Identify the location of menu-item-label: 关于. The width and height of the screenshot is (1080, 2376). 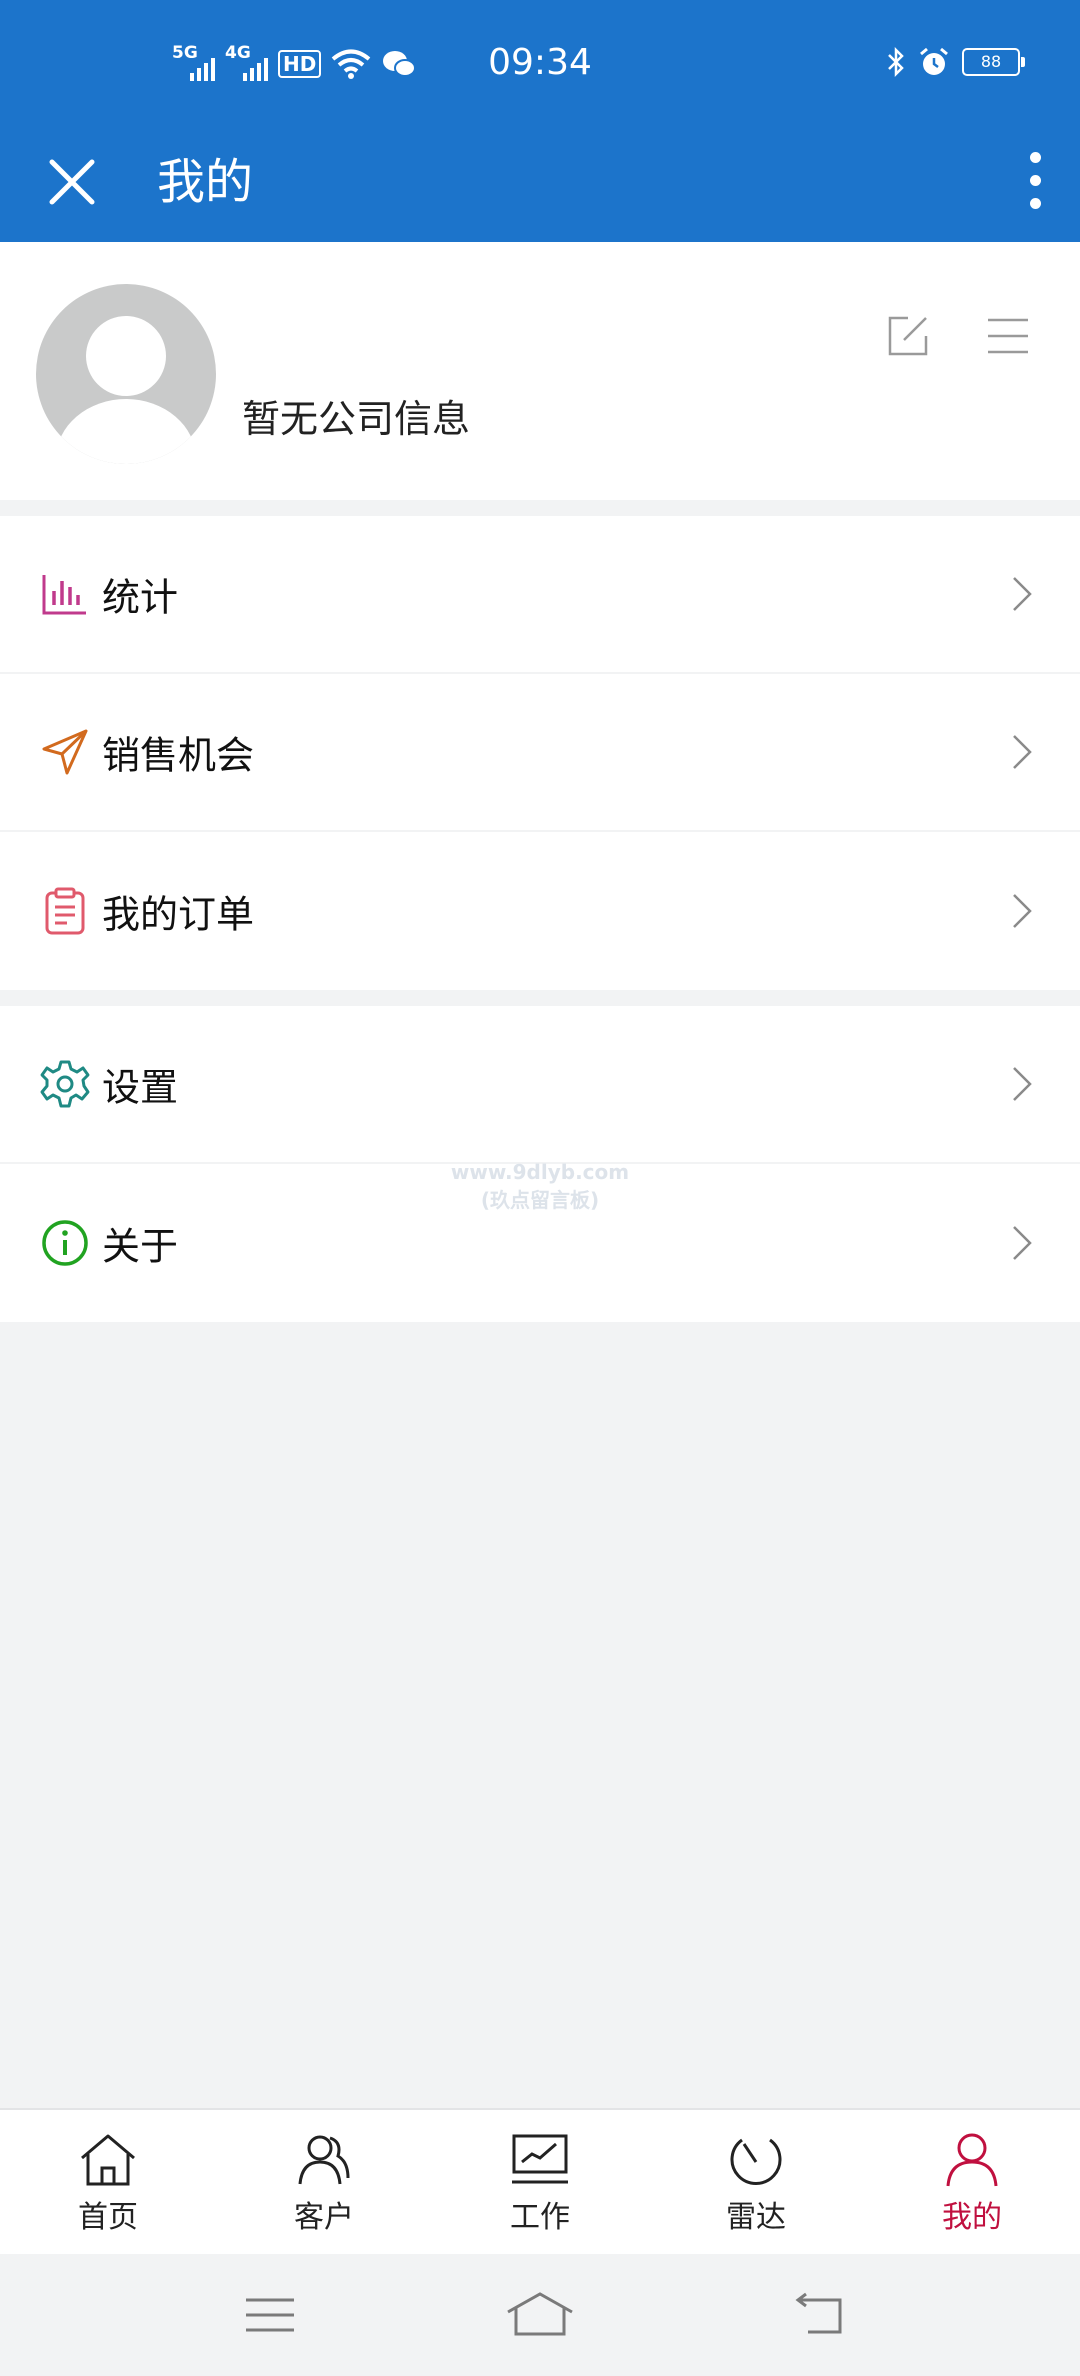
(140, 1246).